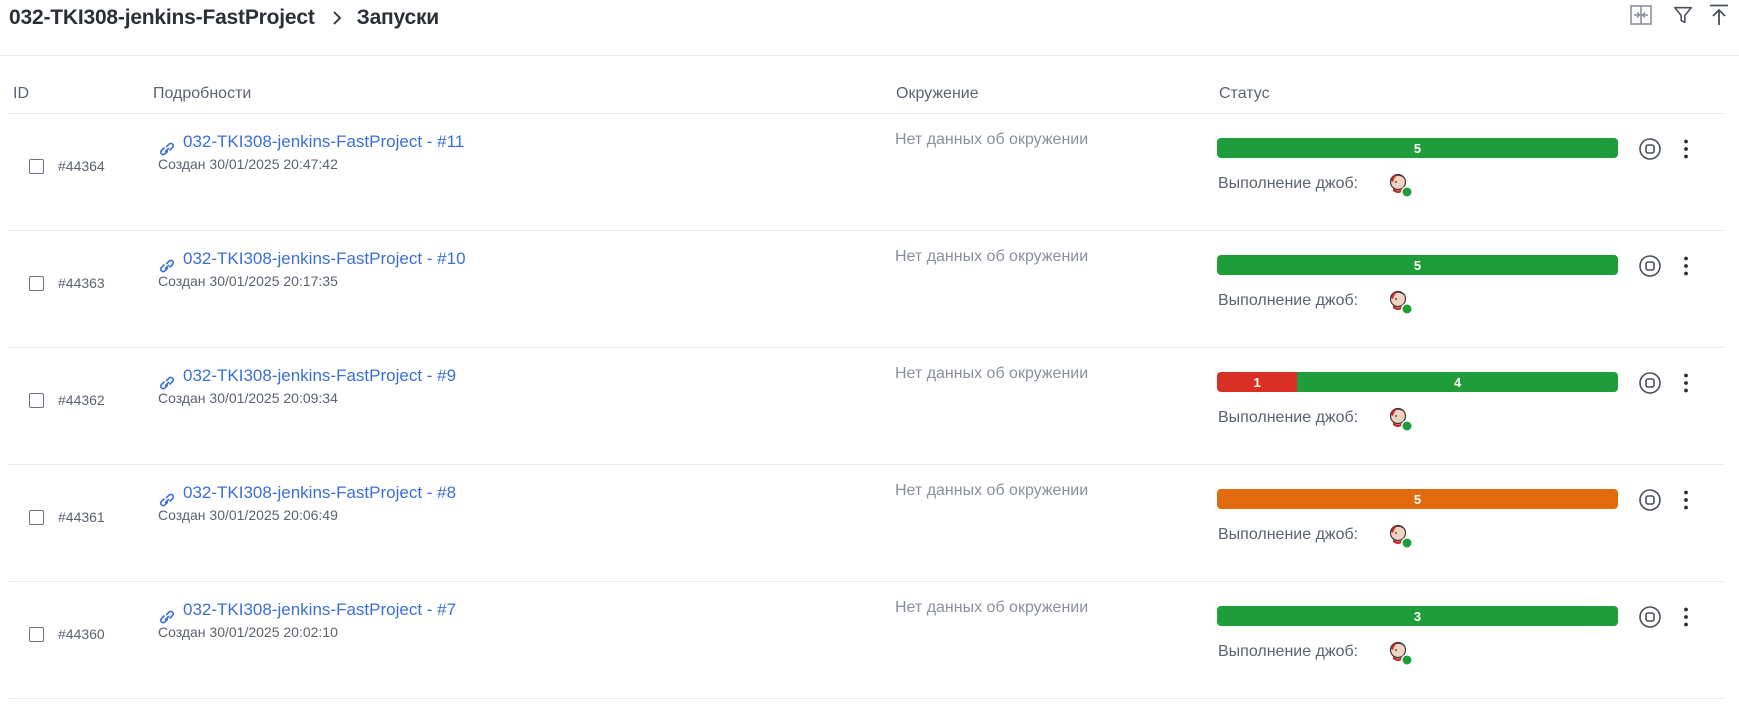 This screenshot has width=1739, height=714. What do you see at coordinates (1719, 15) in the screenshot?
I see `scroll-top-icon` at bounding box center [1719, 15].